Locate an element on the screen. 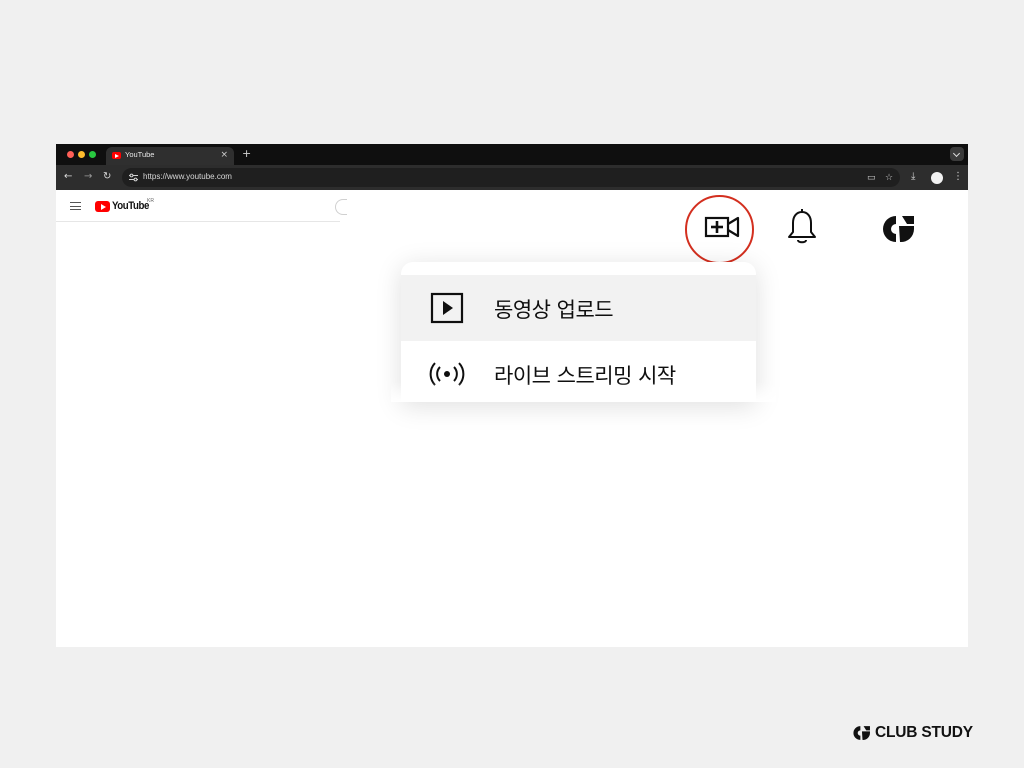  address-bar: https://www.youtube.com ▭ ☆ is located at coordinates (511, 177).